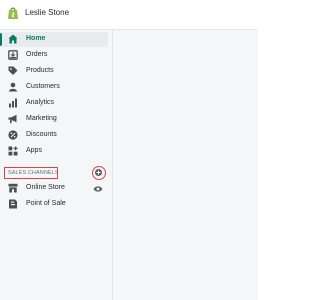 The height and width of the screenshot is (300, 320). What do you see at coordinates (1, 39) in the screenshot?
I see `active-indicator` at bounding box center [1, 39].